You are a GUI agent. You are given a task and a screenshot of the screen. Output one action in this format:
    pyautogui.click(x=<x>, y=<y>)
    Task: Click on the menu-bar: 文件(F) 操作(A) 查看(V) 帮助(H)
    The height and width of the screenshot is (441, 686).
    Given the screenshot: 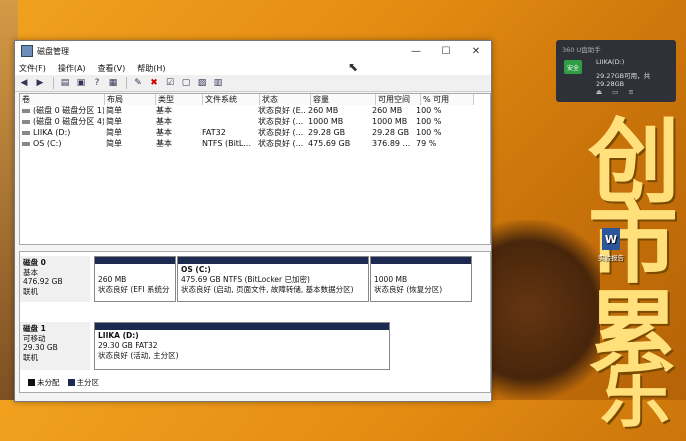 What is the action you would take?
    pyautogui.click(x=253, y=68)
    